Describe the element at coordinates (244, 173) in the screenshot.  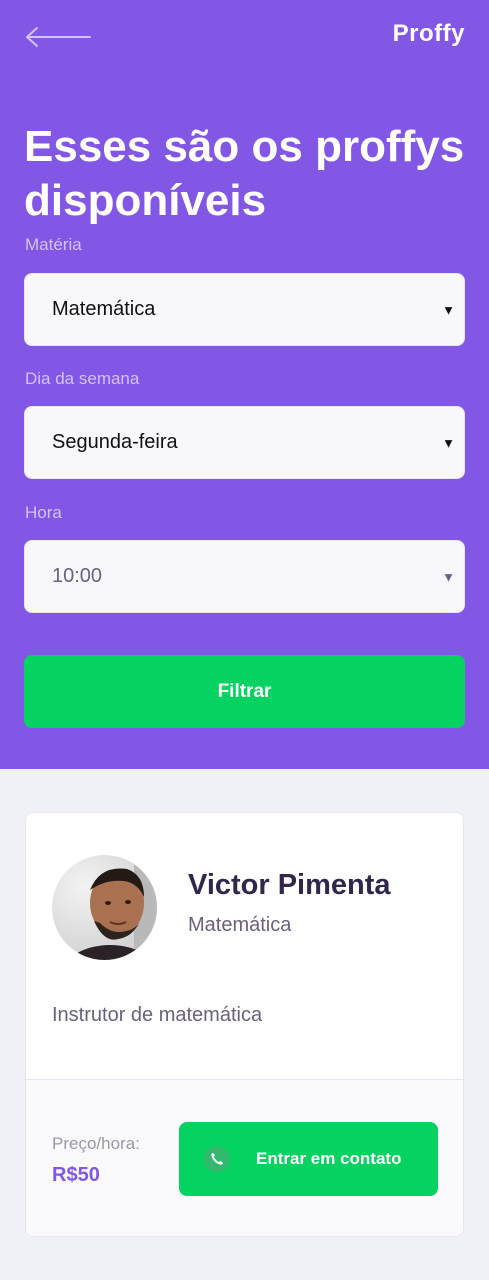
I see `page-title: Esses são os proffys disponíveis` at that location.